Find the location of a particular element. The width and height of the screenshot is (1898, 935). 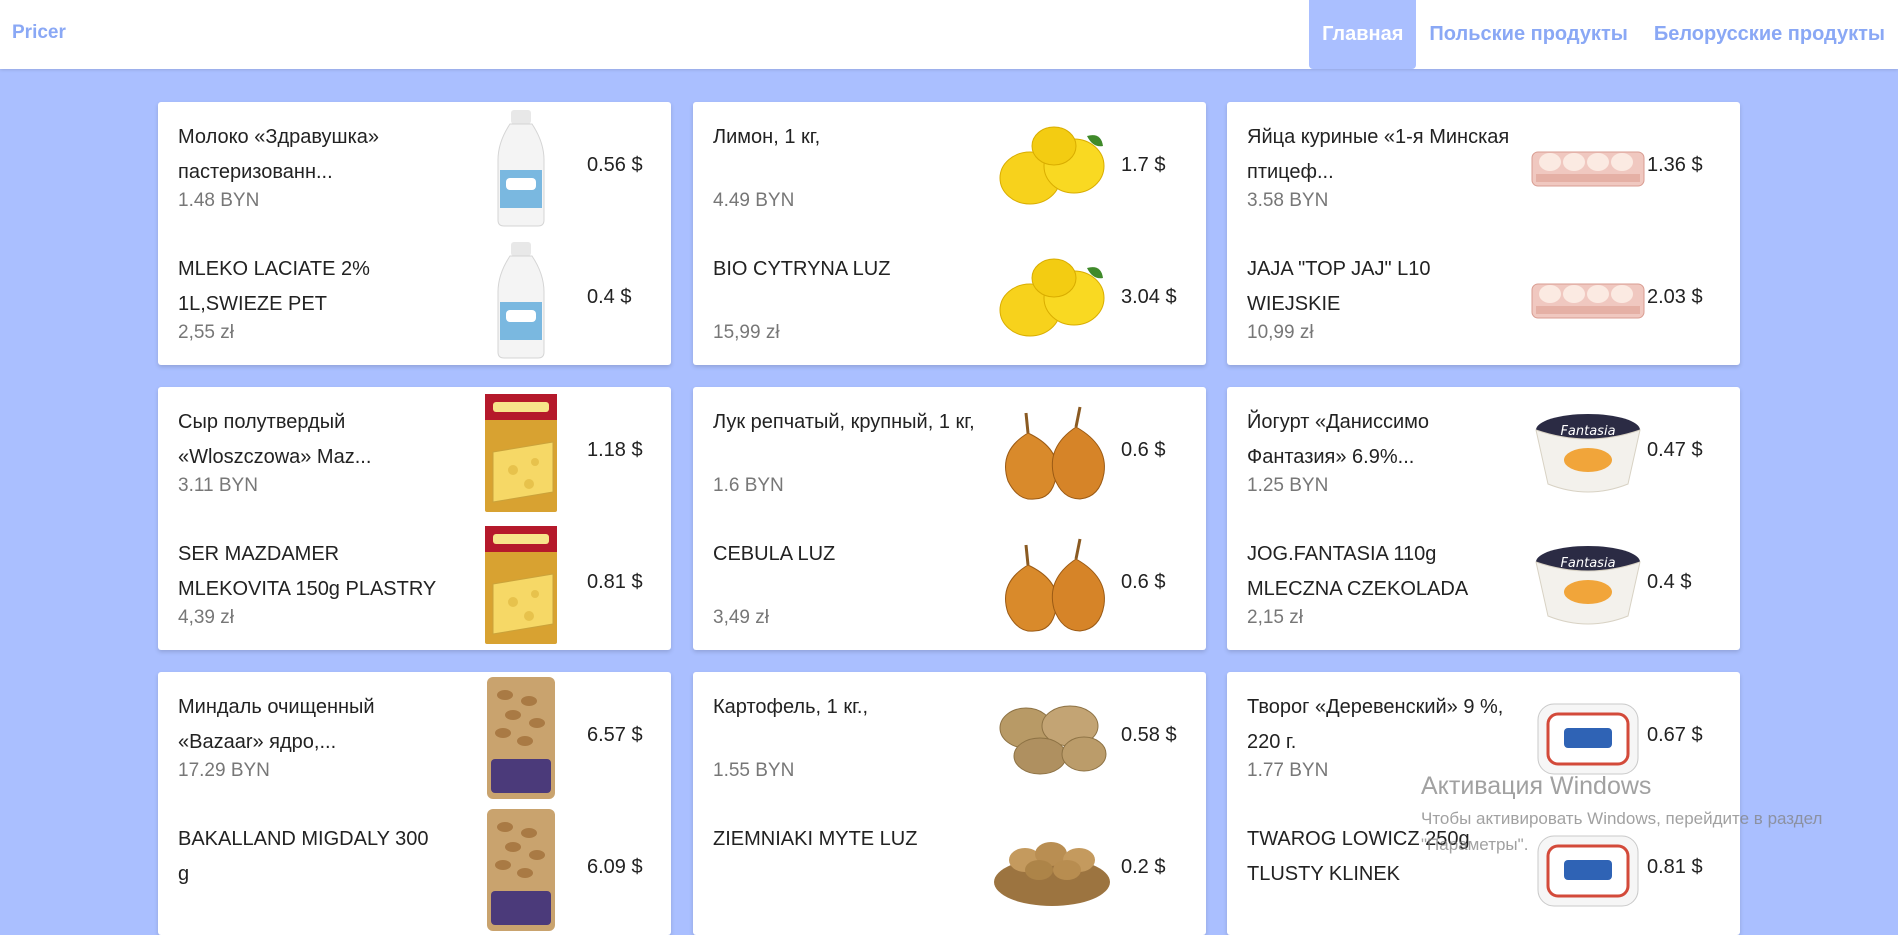

product-local-price: 3.11 BYN is located at coordinates (218, 485).